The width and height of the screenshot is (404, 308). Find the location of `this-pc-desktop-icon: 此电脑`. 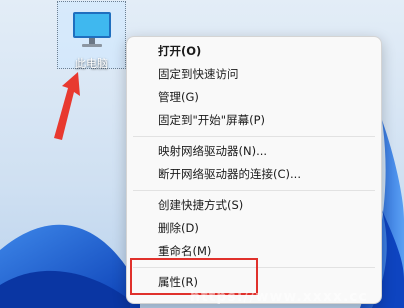

this-pc-desktop-icon: 此电脑 is located at coordinates (91, 35).